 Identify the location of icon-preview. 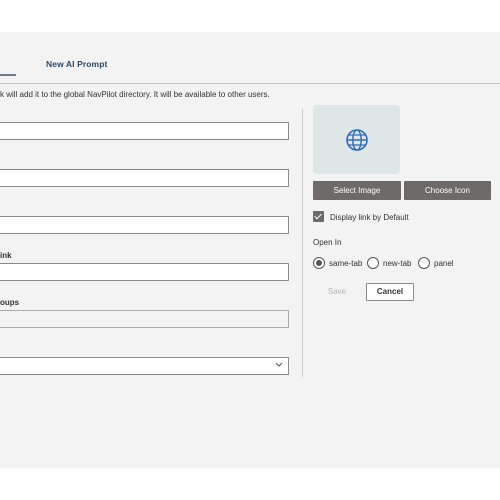
(356, 139).